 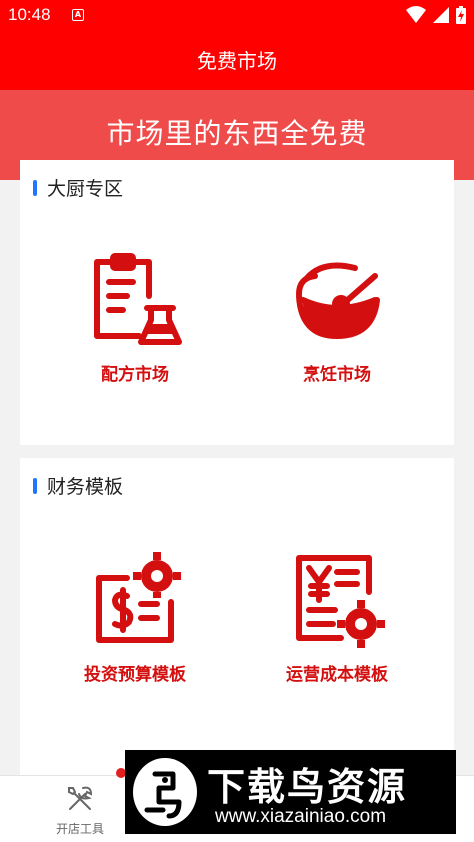 I want to click on watermark: 下载鸟资源 www.xiazainiao.com, so click(x=290, y=792).